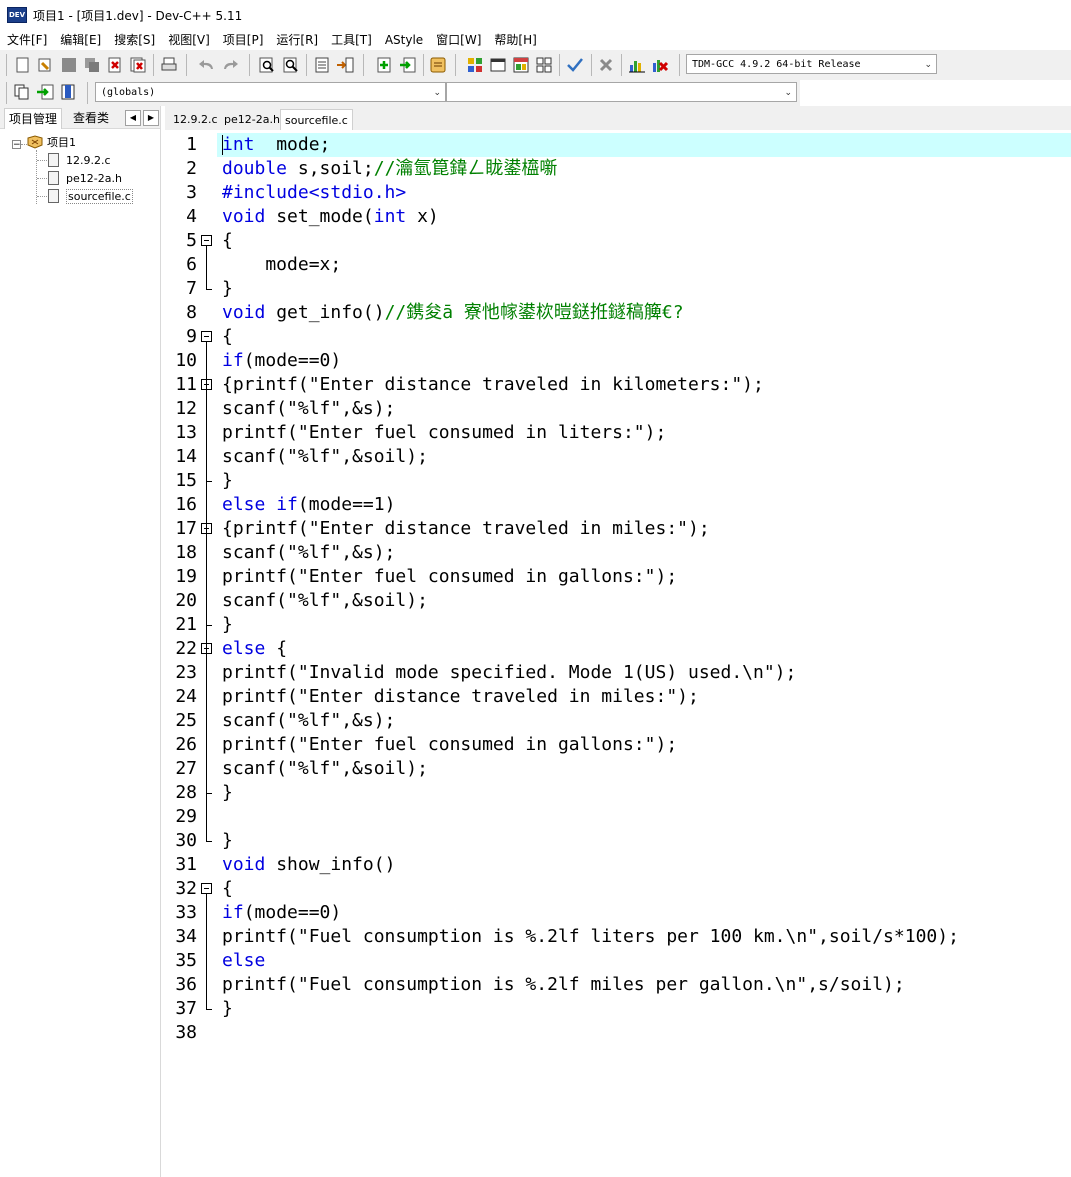  I want to click on collapse-icon: −, so click(16, 145).